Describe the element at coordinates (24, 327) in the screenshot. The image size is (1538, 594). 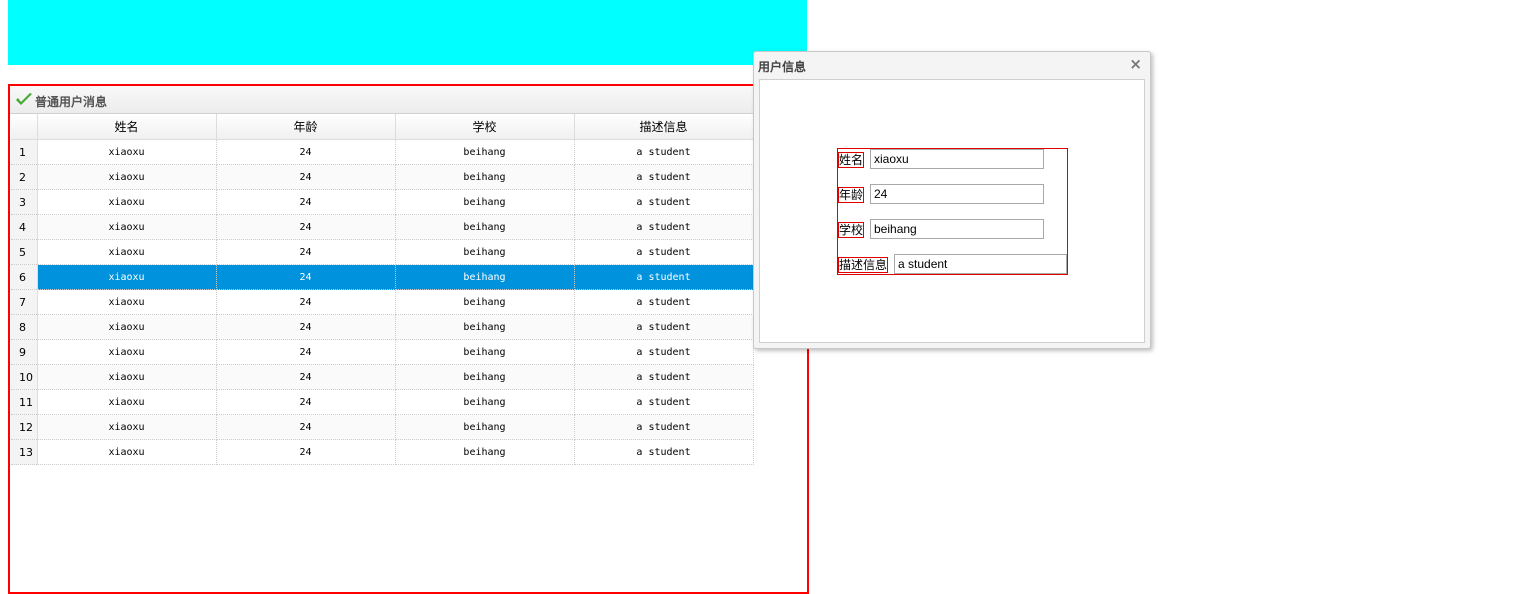
I see `row-number-cell: 8` at that location.